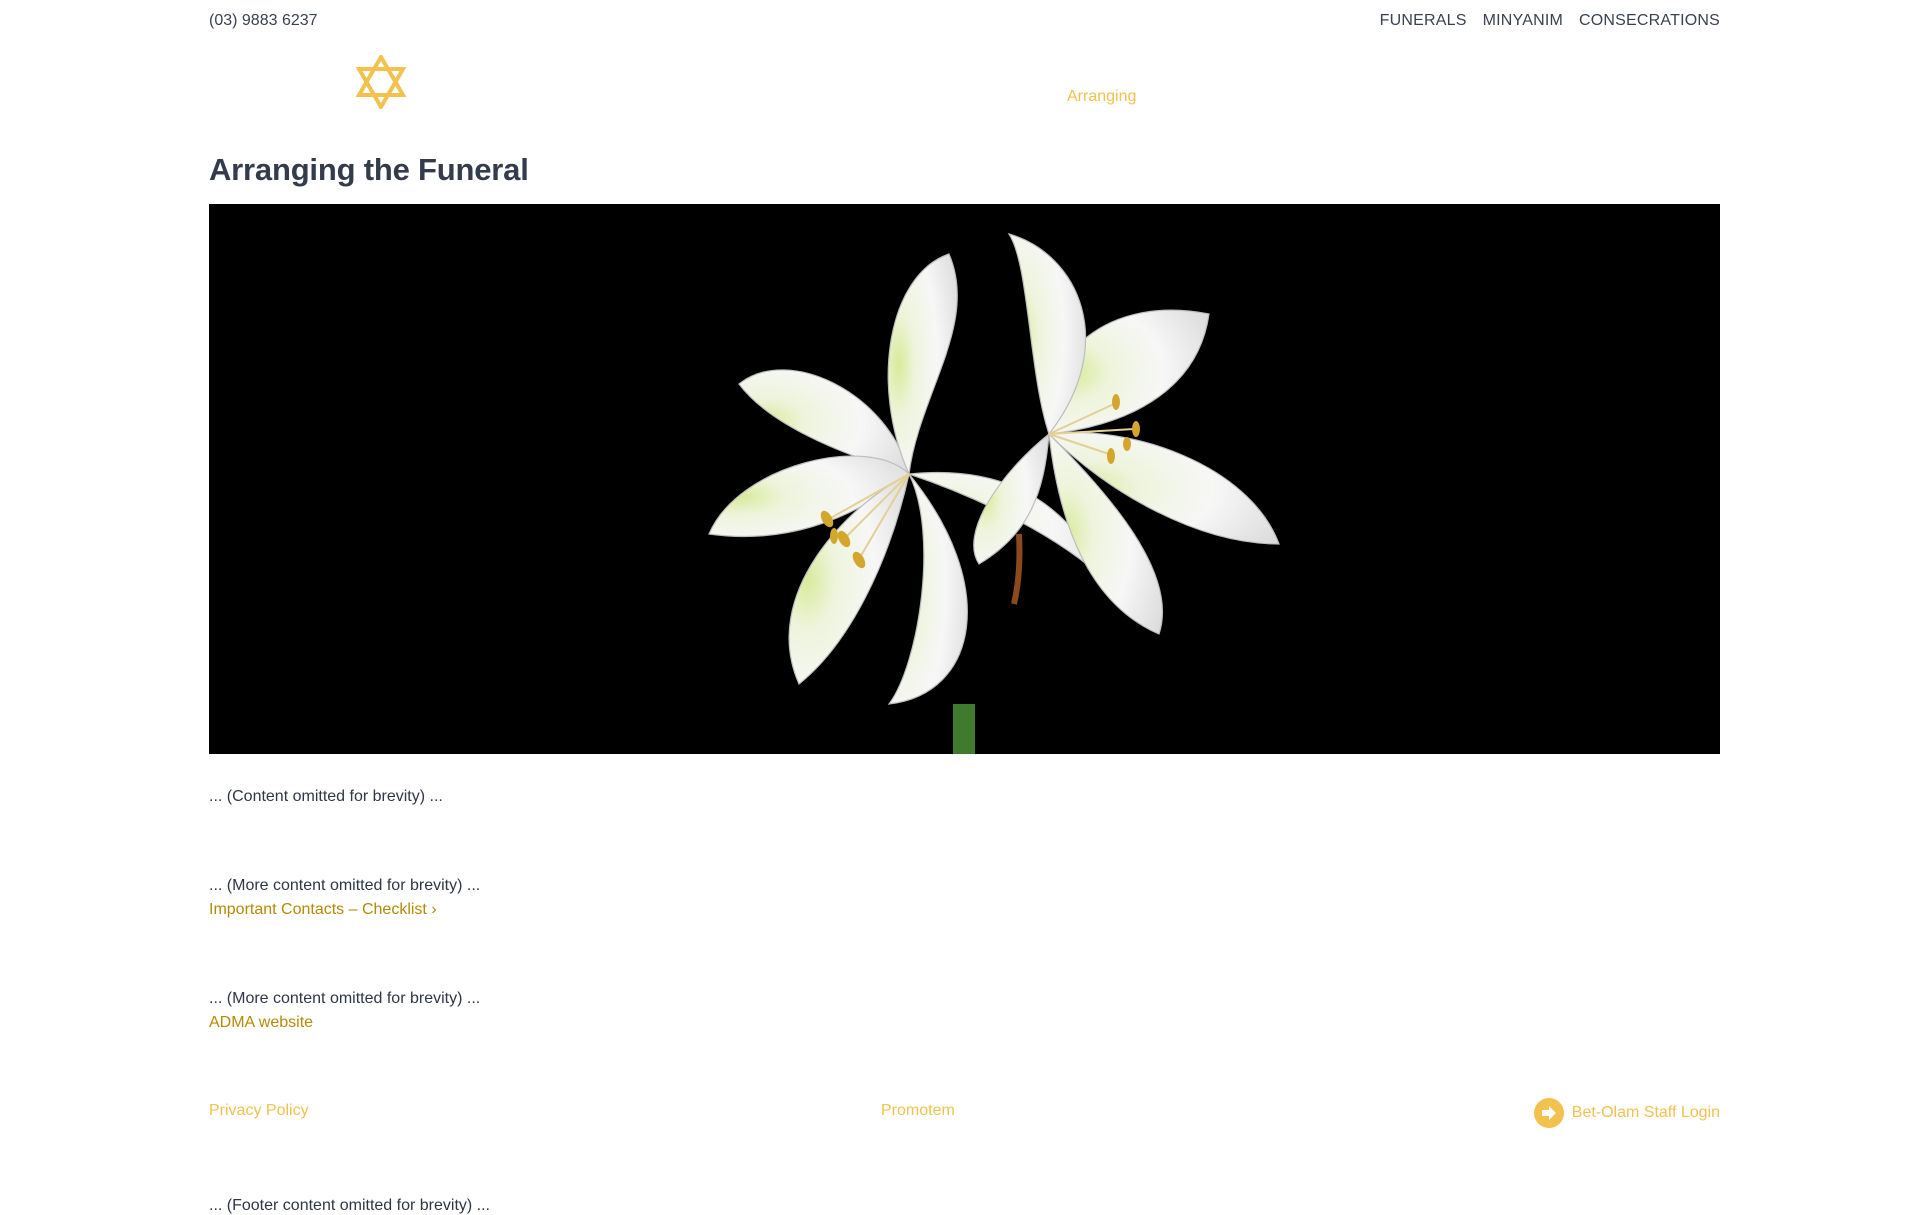  Describe the element at coordinates (381, 82) in the screenshot. I see `star-of-david-icon` at that location.